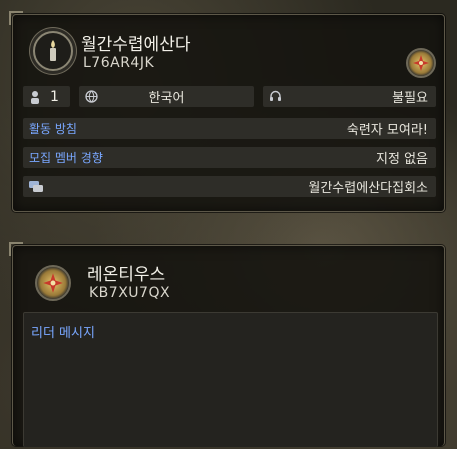 This screenshot has width=457, height=449. I want to click on member-count-cell: 1, so click(46, 96).